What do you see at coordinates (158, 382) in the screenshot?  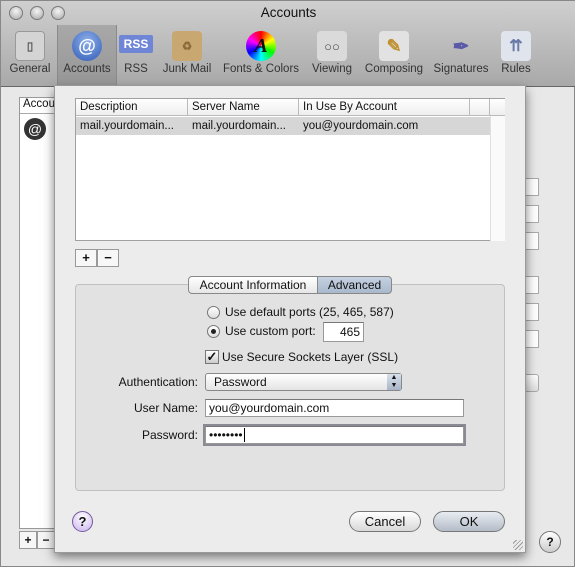 I see `authentication-label: Authentication:` at bounding box center [158, 382].